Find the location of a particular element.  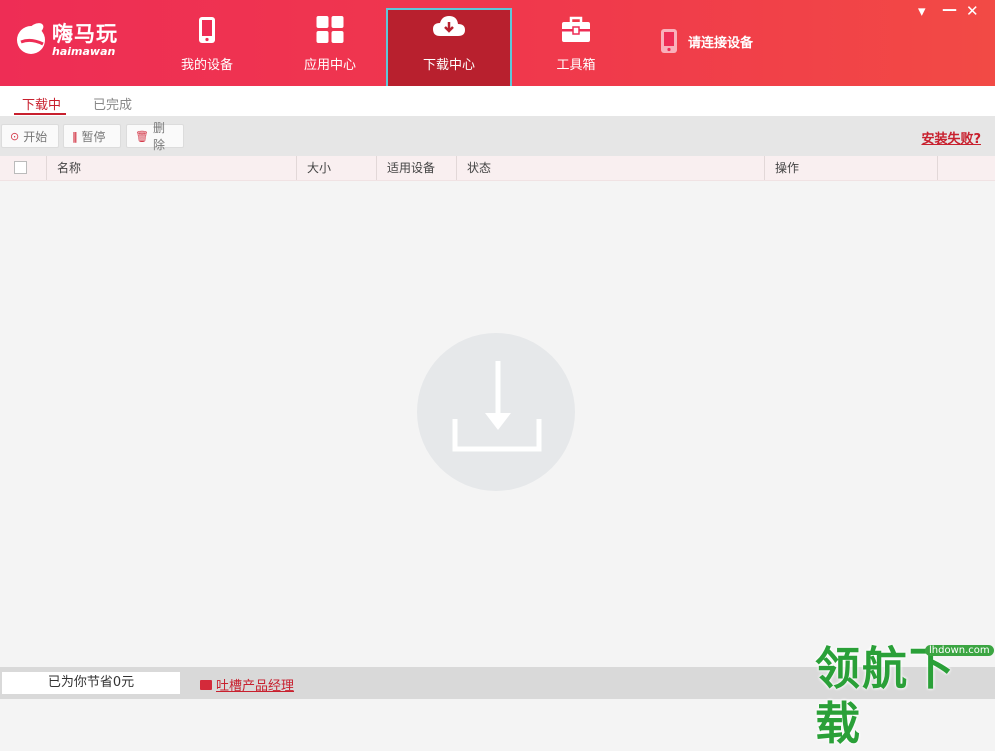

pause-button: ‖ 暂停 is located at coordinates (92, 136).